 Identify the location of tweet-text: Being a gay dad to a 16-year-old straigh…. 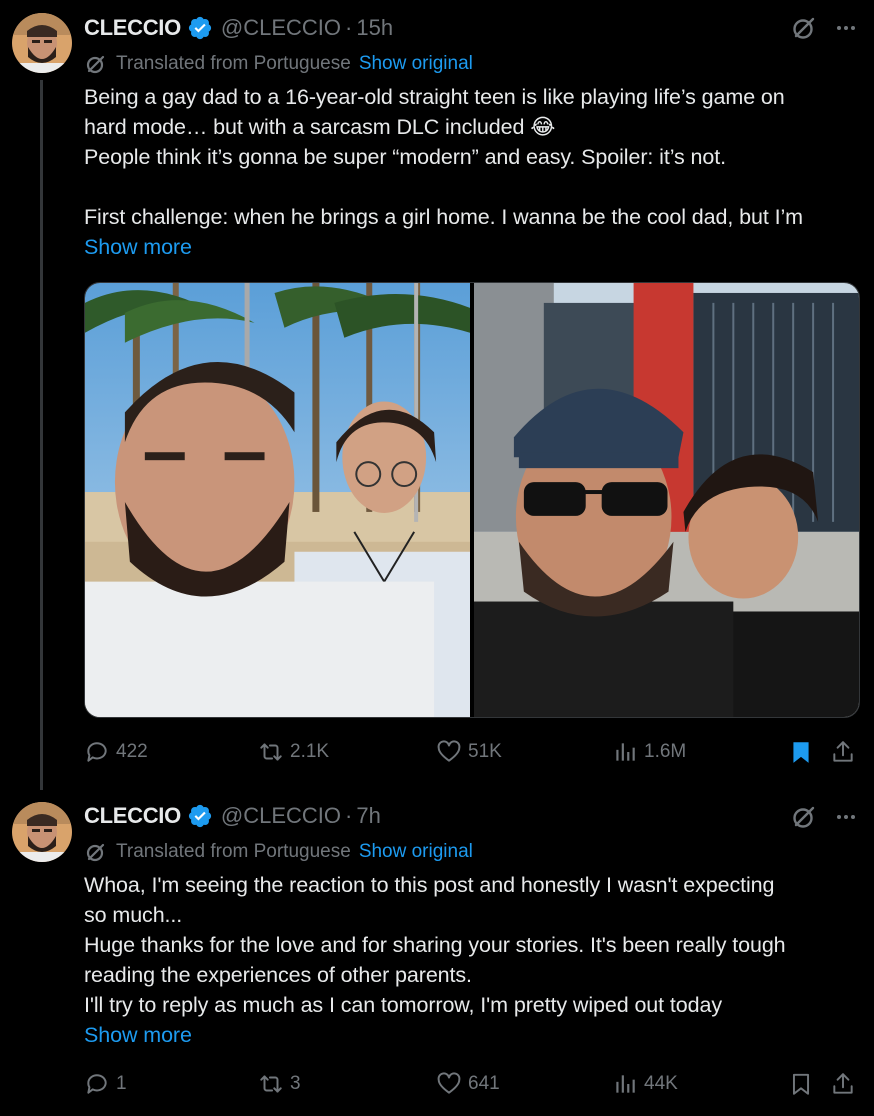
(474, 172).